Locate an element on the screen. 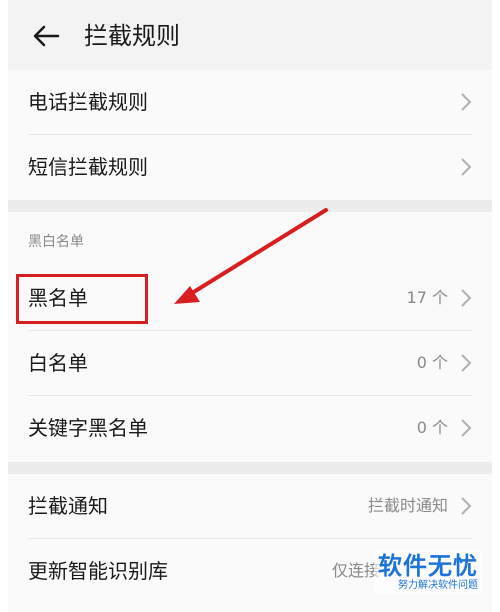  back-arrow-icon is located at coordinates (46, 36).